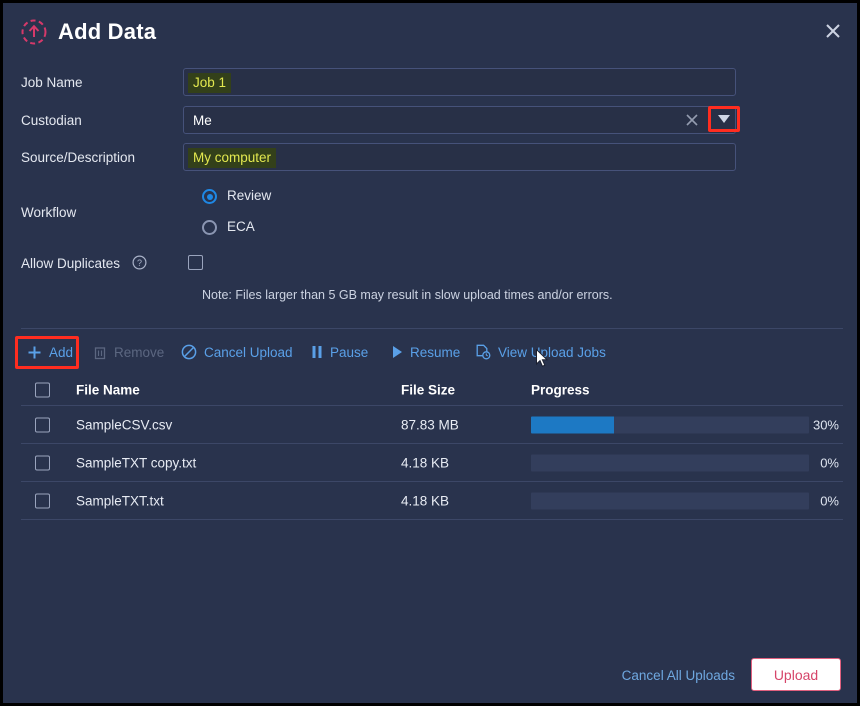 The image size is (860, 706). I want to click on radio-eca, so click(209, 227).